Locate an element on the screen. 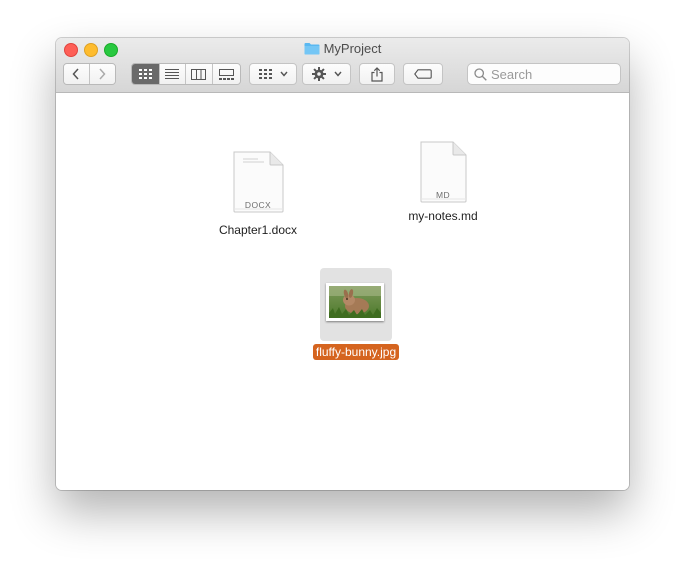 The height and width of the screenshot is (565, 685). chevron-left-icon is located at coordinates (75, 74).